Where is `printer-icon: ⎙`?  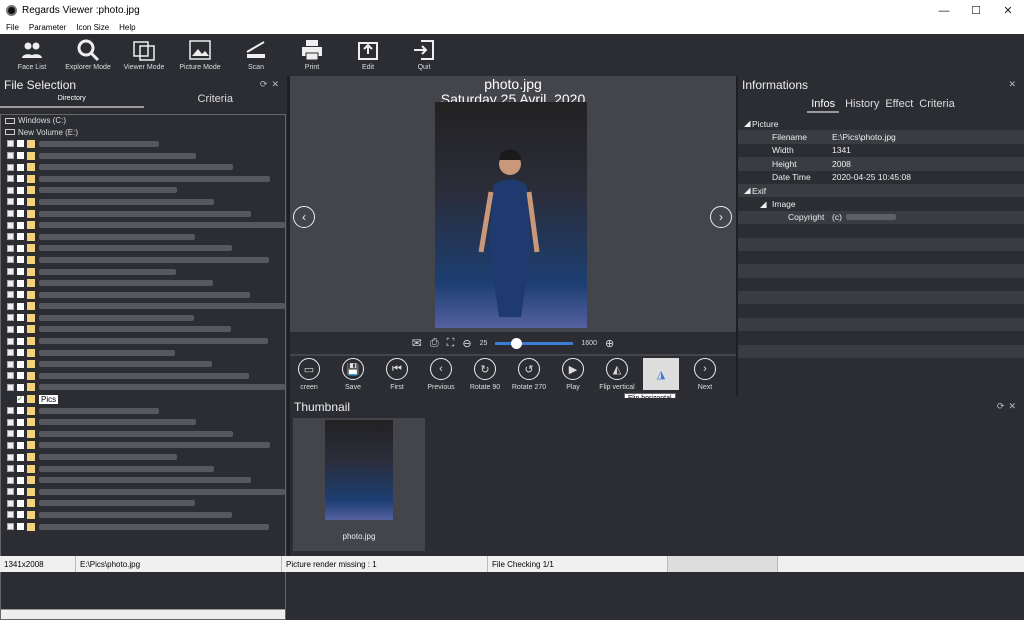 printer-icon: ⎙ is located at coordinates (434, 343).